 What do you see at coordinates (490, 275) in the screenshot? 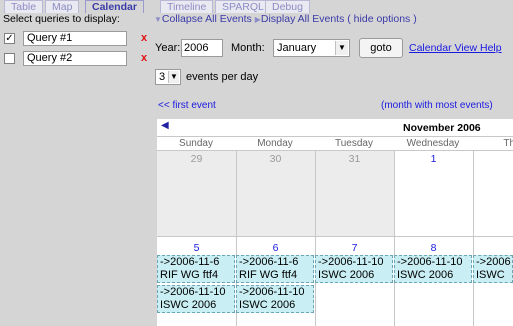
I see `event-title: ISWC` at bounding box center [490, 275].